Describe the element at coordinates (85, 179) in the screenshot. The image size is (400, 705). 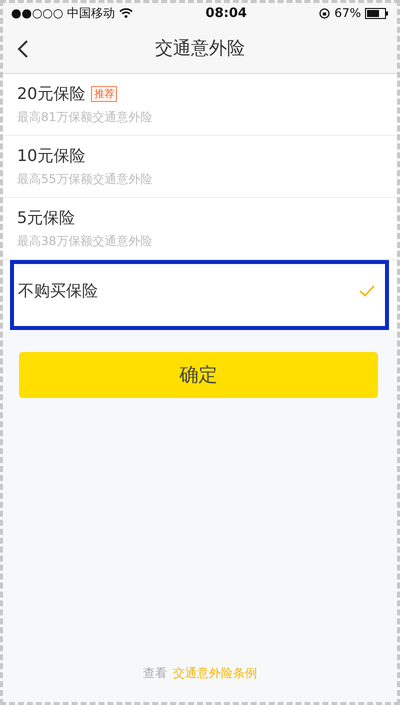
I see `option-description: 最高55万保额交通意外险` at that location.